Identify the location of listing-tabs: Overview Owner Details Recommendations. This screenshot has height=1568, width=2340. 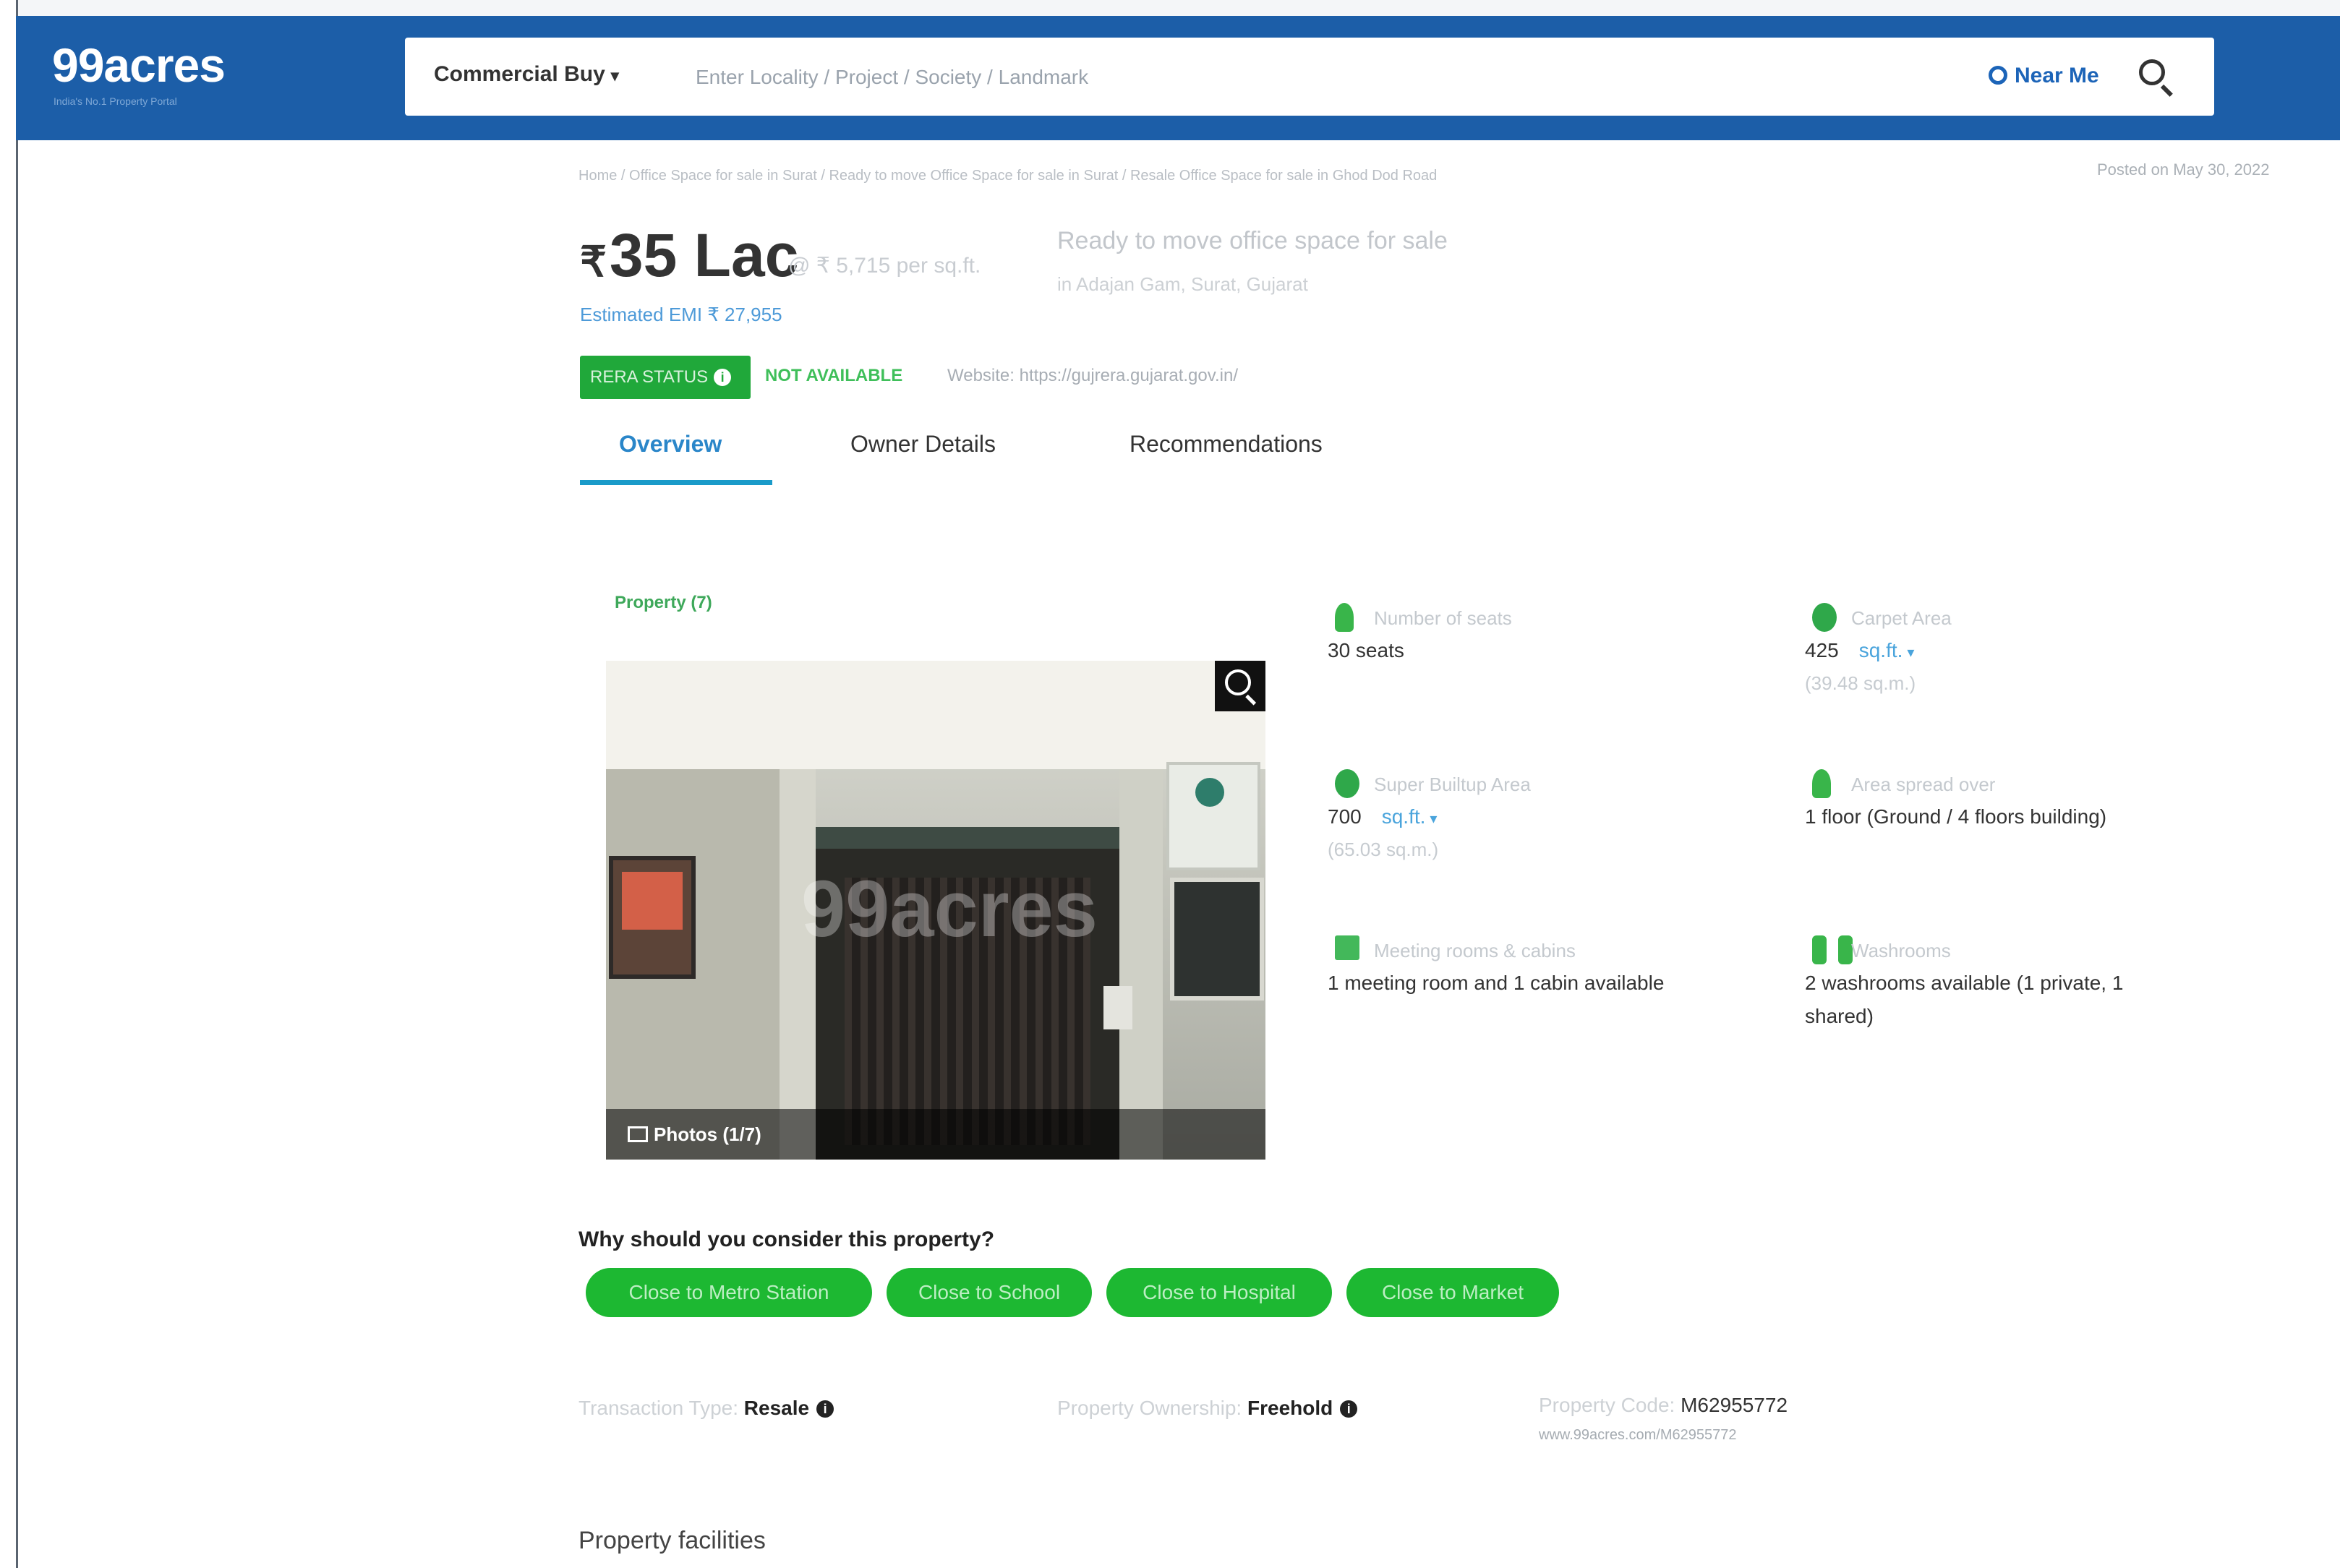
(963, 455).